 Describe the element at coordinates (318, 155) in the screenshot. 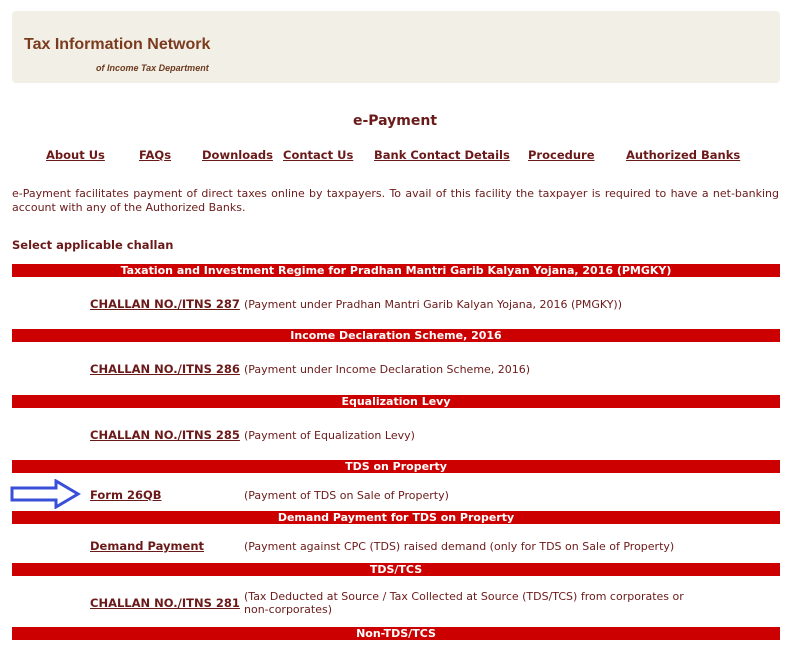

I see `nav-contact-us: Contact Us` at that location.